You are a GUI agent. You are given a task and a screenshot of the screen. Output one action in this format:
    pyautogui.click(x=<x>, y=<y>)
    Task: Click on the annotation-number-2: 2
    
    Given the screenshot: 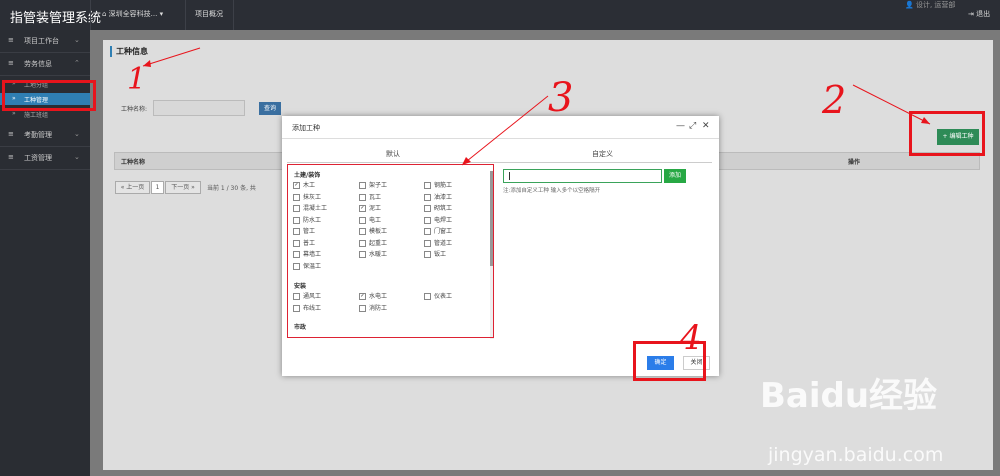 What is the action you would take?
    pyautogui.click(x=834, y=100)
    